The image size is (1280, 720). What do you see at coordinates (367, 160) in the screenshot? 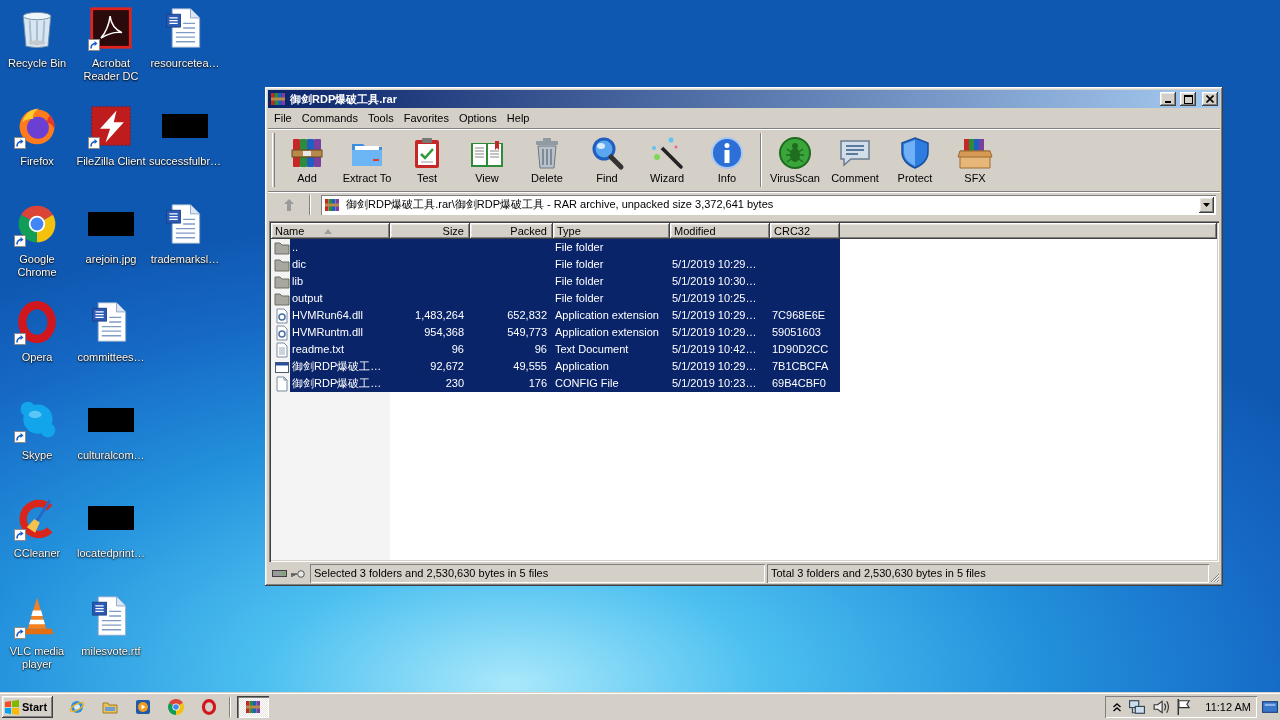
I see `toolbar-button: Extract To` at bounding box center [367, 160].